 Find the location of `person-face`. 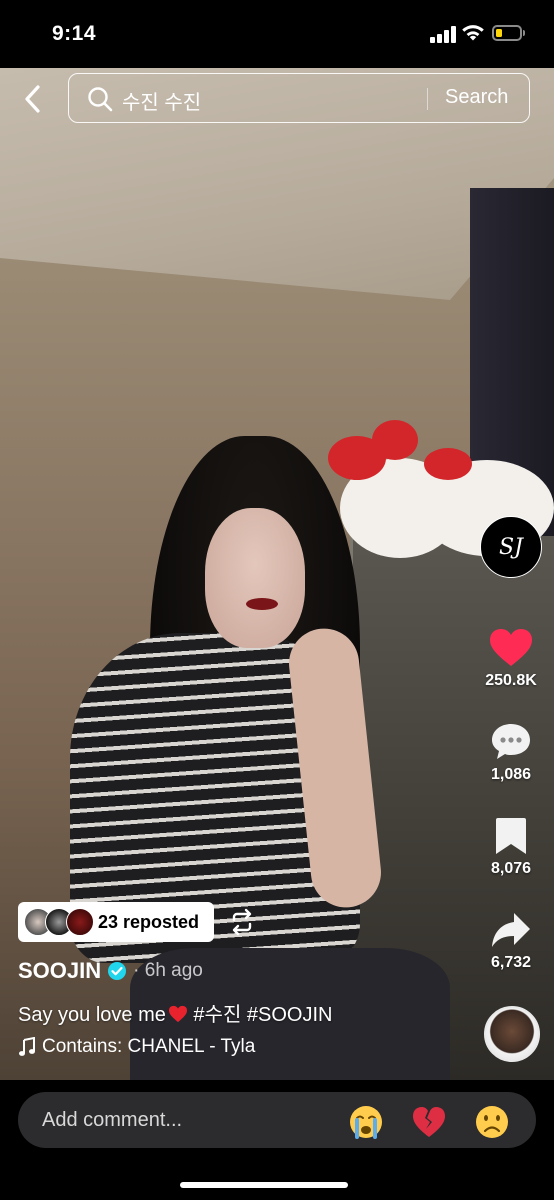

person-face is located at coordinates (255, 578).